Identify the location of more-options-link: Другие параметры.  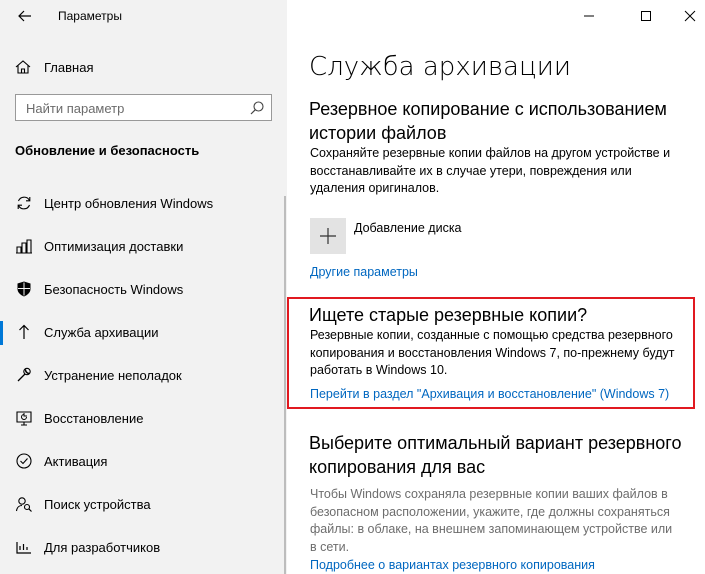
(364, 272).